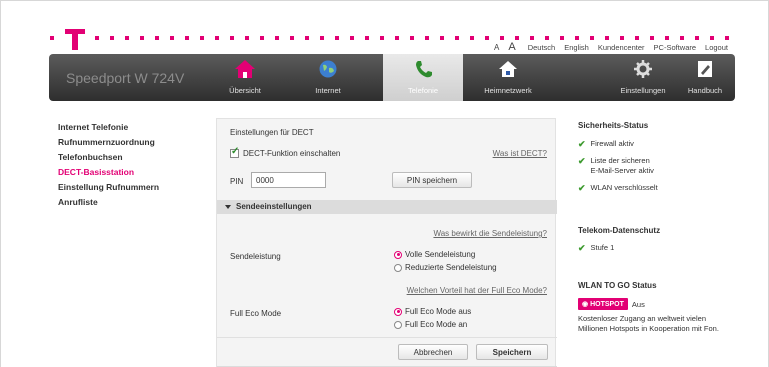 This screenshot has height=367, width=769. Describe the element at coordinates (328, 90) in the screenshot. I see `nav-label: Internet` at that location.